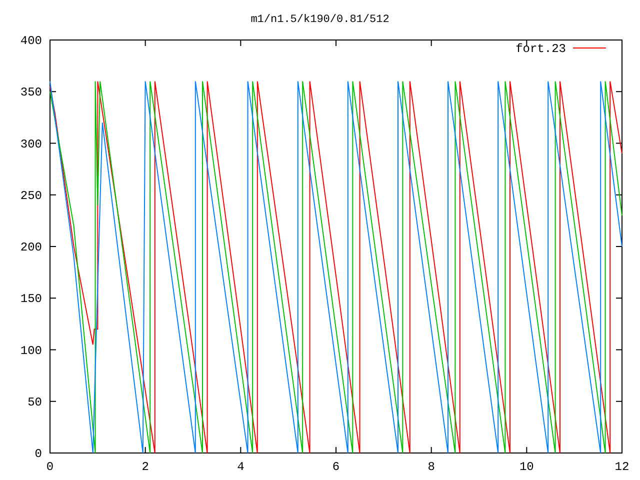  I want to click on chart-title: m1/n1.5/k190/0.81/512, so click(320, 20).